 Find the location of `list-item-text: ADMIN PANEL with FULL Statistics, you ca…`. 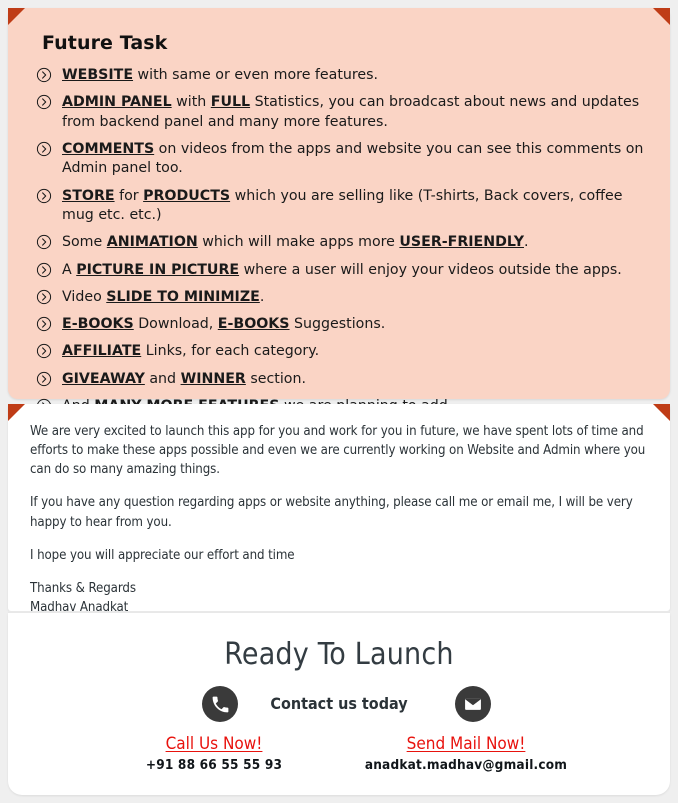

list-item-text: ADMIN PANEL with FULL Statistics, you ca… is located at coordinates (351, 112).